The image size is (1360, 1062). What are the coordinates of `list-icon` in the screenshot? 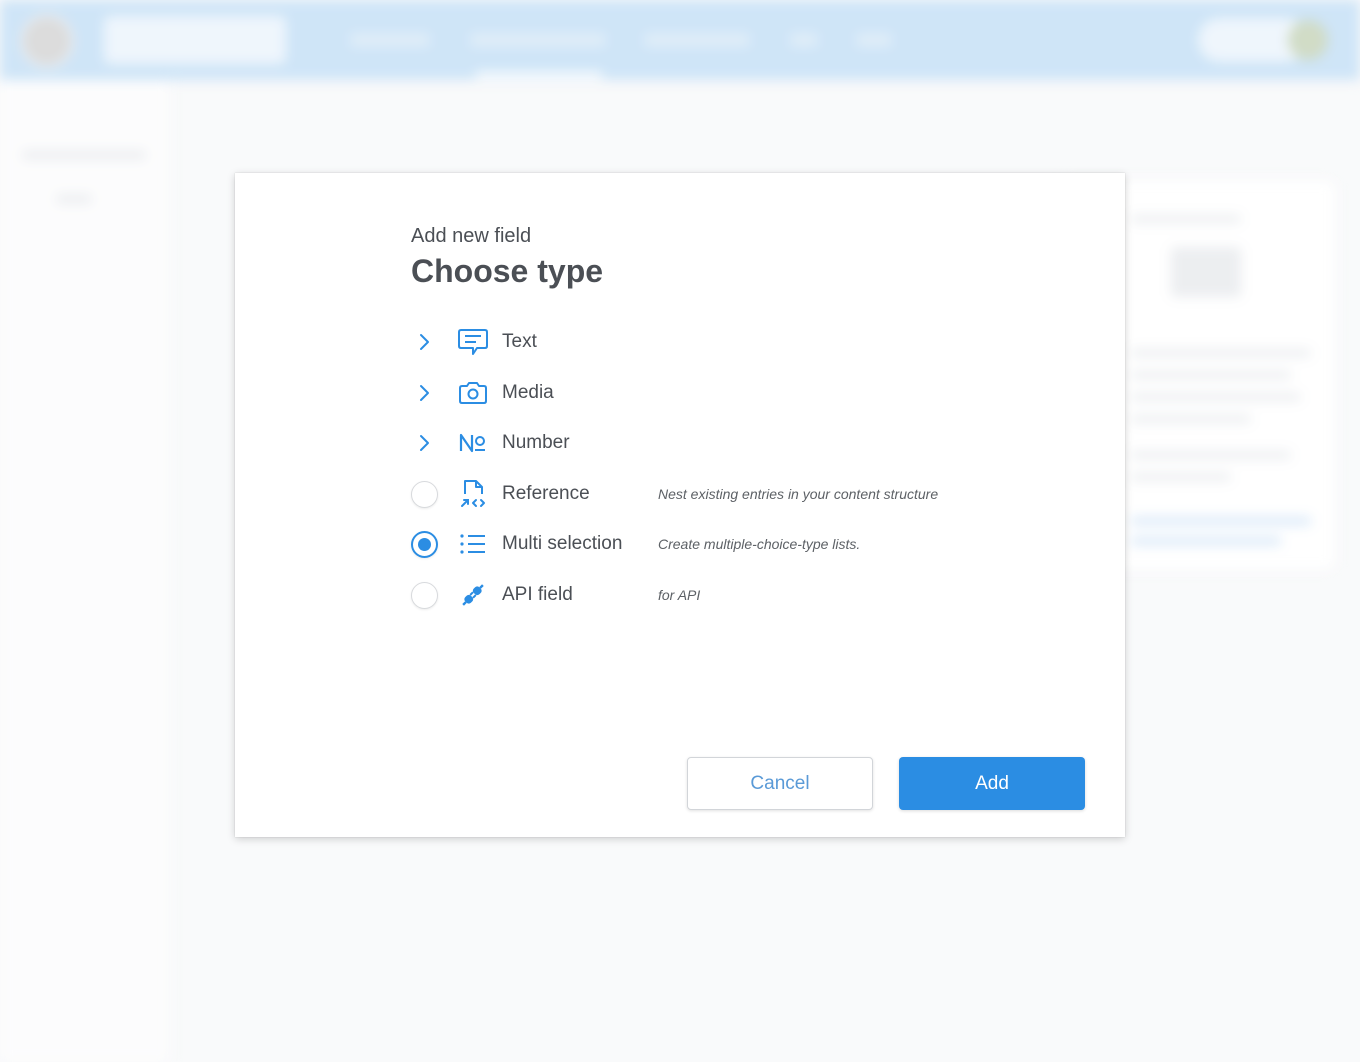 It's located at (473, 544).